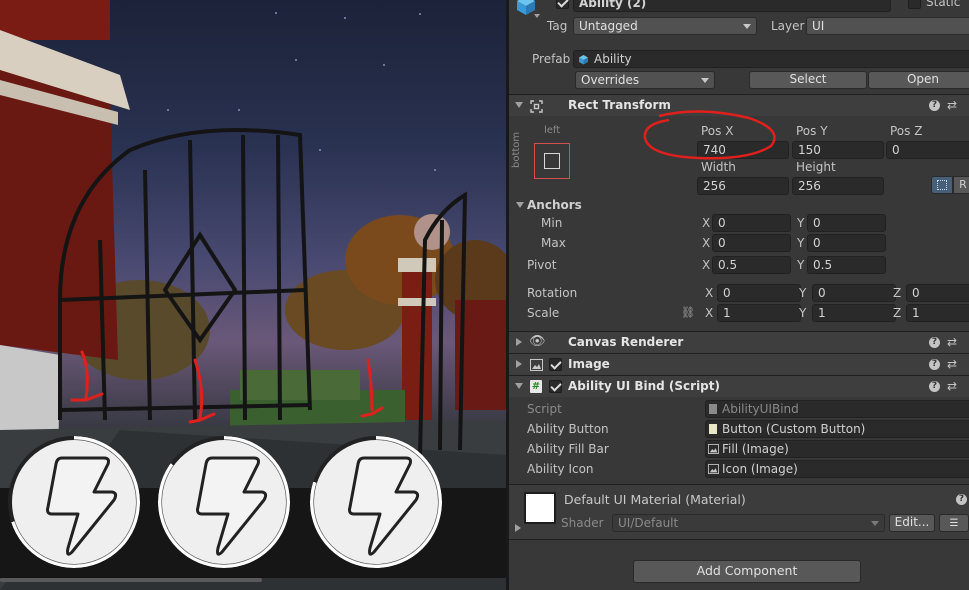 The width and height of the screenshot is (969, 590). I want to click on object-name-field: Ability (2), so click(732, 6).